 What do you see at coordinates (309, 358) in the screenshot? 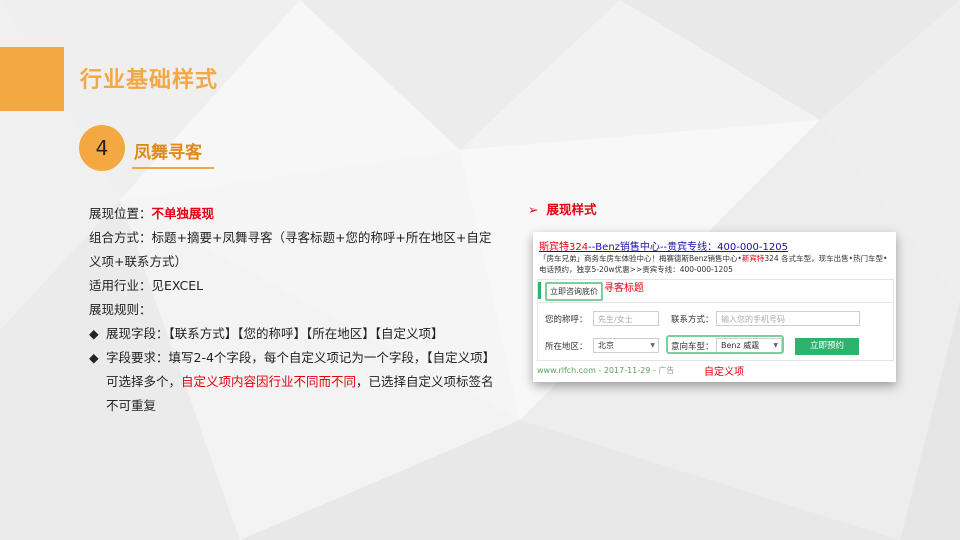
I see `rule-item: ◆ 字段要求：填写2-4个字段，每个自定义项记为一个字段，【自定义项】` at bounding box center [309, 358].